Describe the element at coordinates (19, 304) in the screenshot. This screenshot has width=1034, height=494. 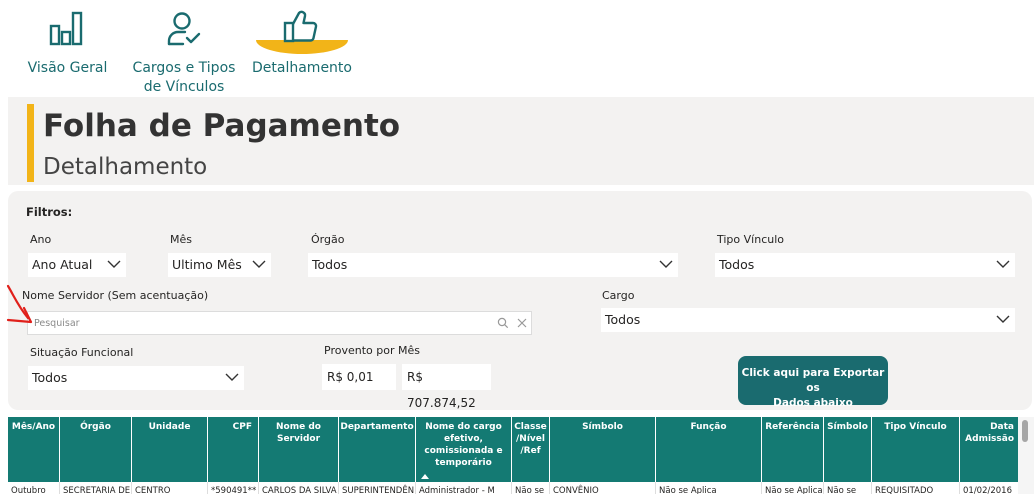
I see `red-arrow-annotation` at that location.